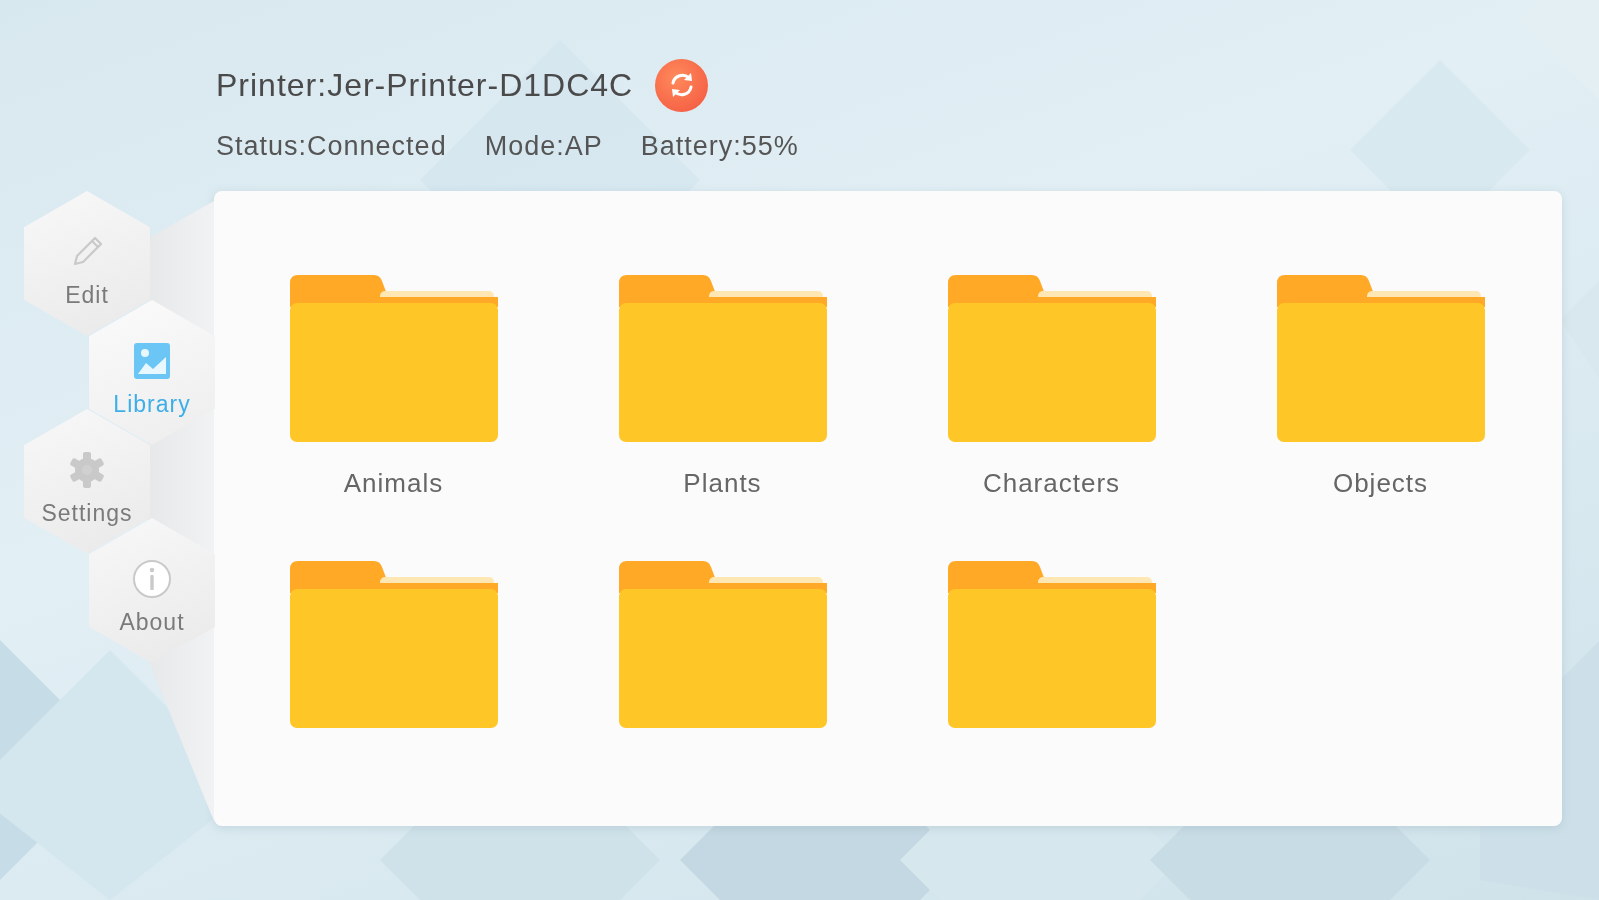 The width and height of the screenshot is (1599, 900). What do you see at coordinates (331, 146) in the screenshot?
I see `connection-status: Status:Connected` at bounding box center [331, 146].